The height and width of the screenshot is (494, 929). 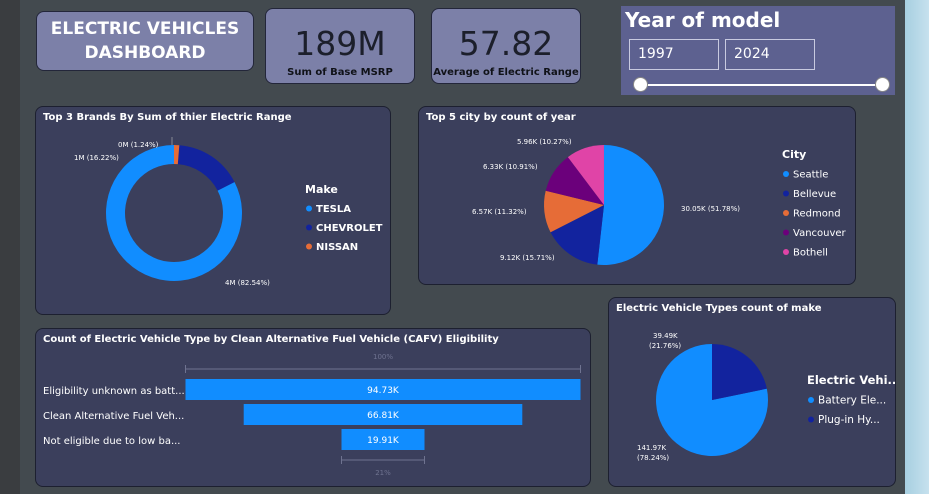 I want to click on funnel-value-2: 66.81K, so click(x=383, y=416).